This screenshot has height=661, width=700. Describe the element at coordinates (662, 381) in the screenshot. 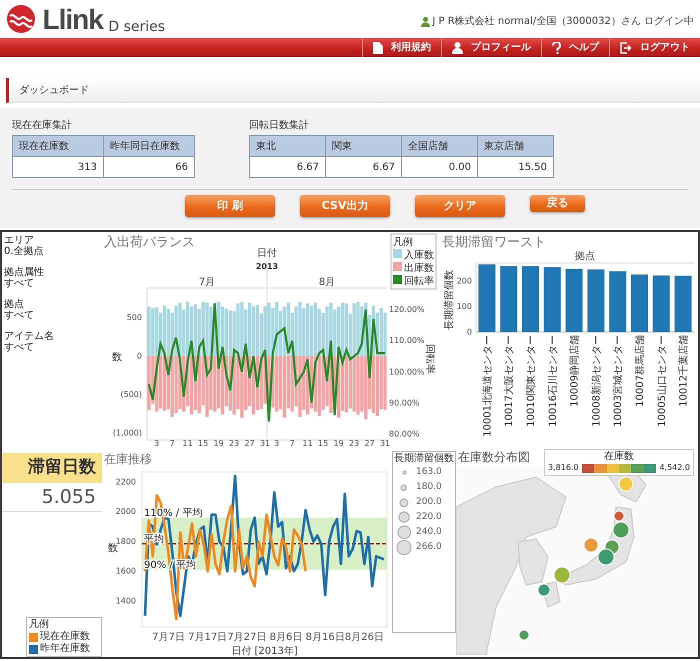

I see `category-label: 10005山口センター` at that location.